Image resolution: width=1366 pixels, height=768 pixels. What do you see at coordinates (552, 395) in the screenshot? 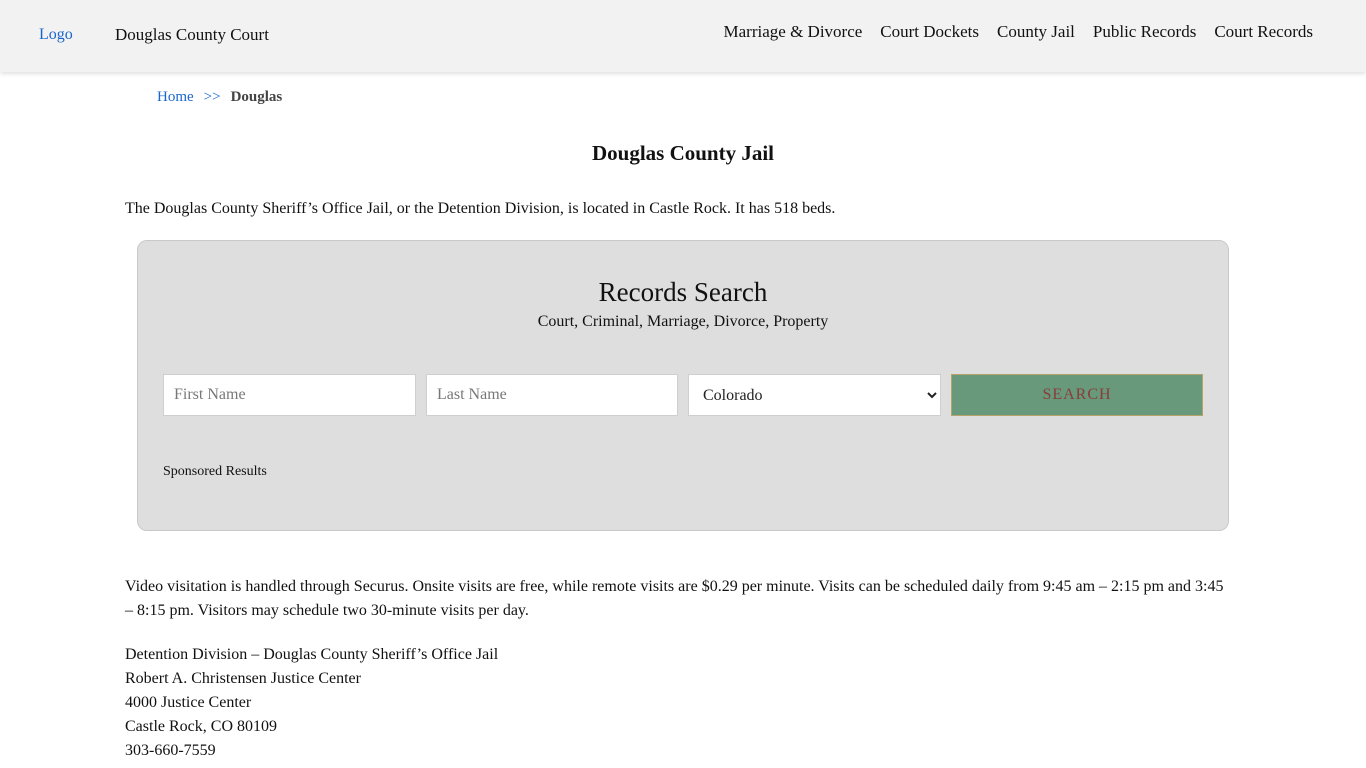
I see `last-name-input` at bounding box center [552, 395].